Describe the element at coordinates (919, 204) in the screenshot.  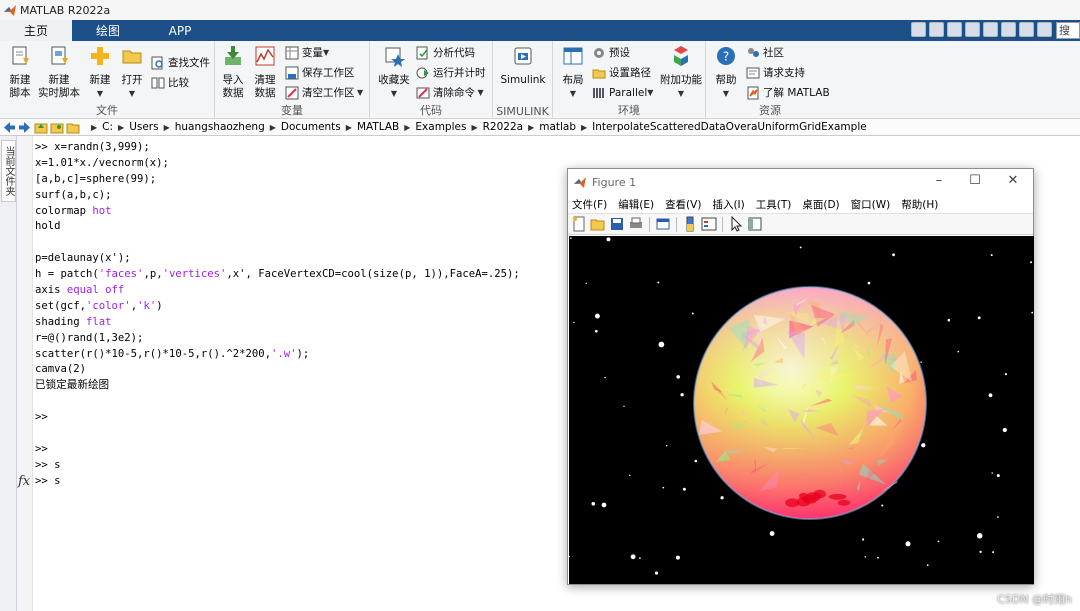
I see `menu-help: 帮助(H)` at that location.